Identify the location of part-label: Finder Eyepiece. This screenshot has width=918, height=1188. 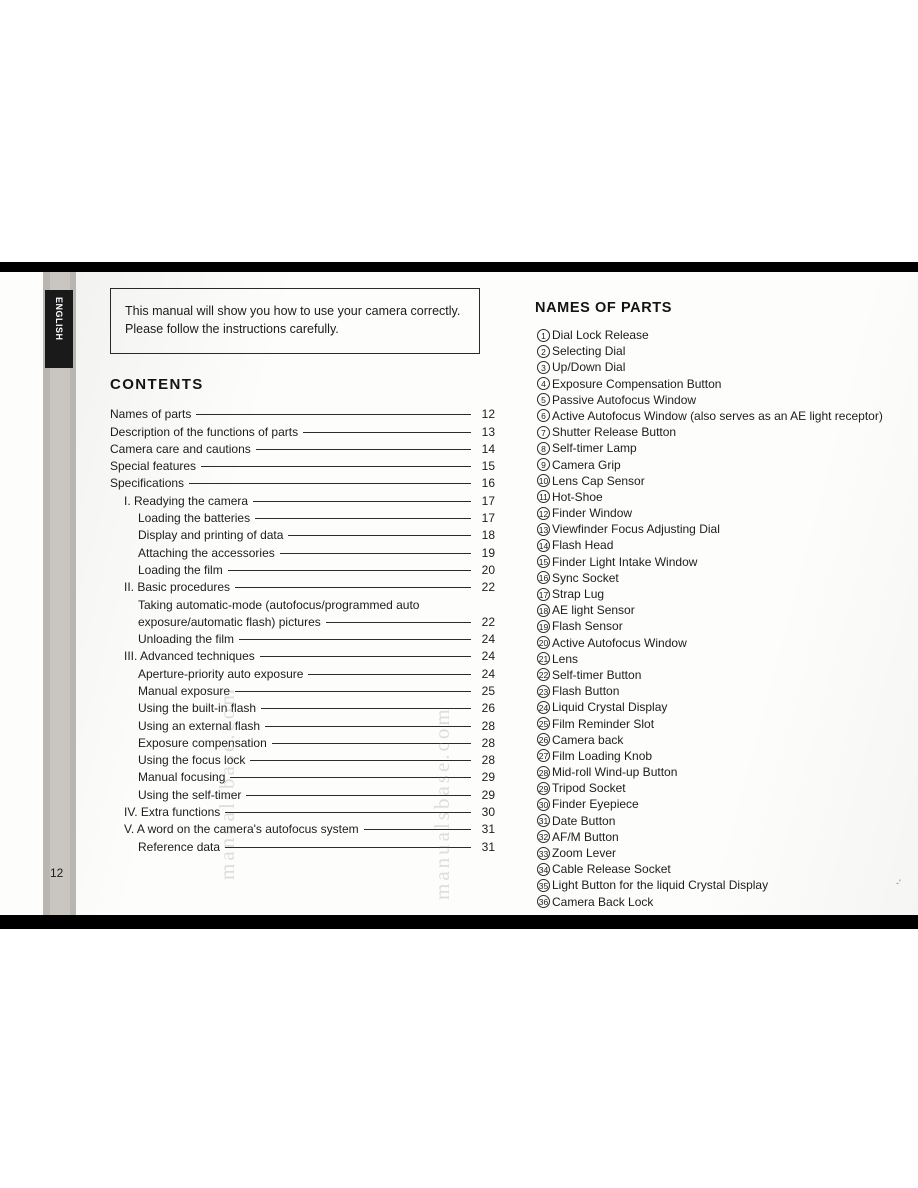
(595, 804).